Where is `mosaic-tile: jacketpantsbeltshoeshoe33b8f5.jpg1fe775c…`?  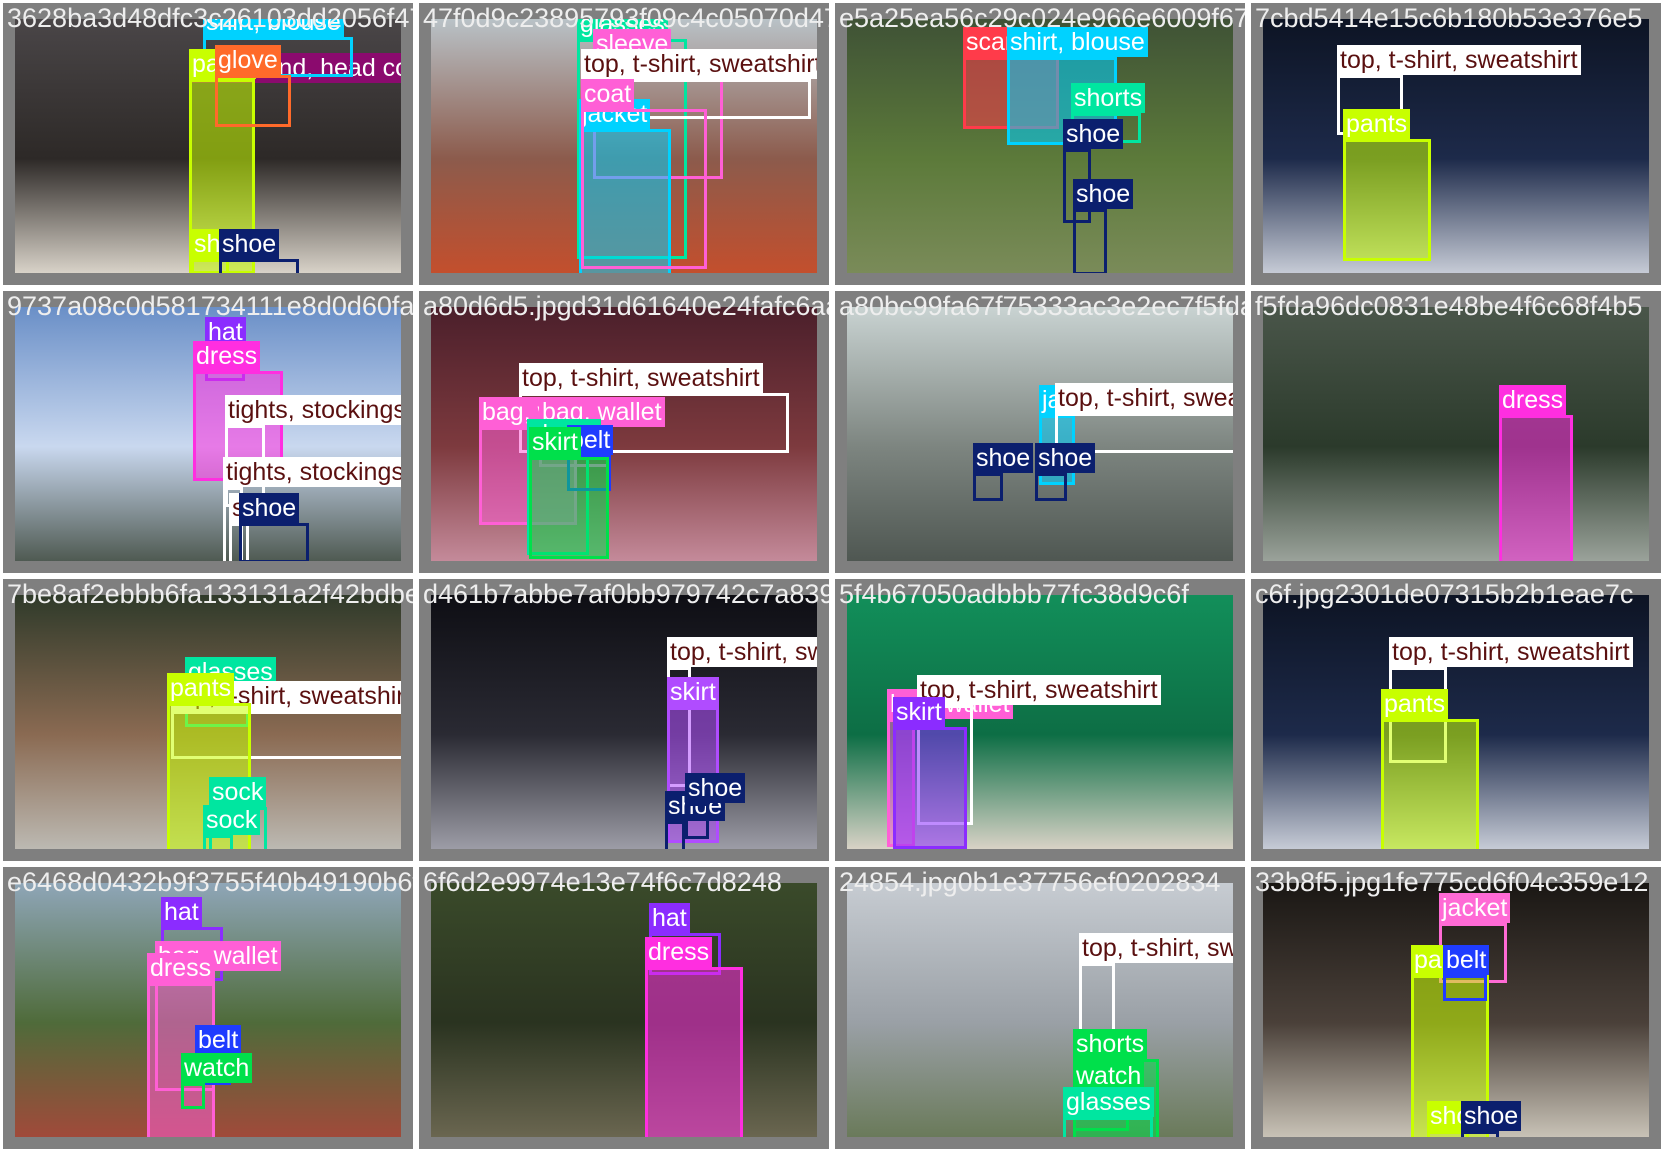 mosaic-tile: jacketpantsbeltshoeshoe33b8f5.jpg1fe775c… is located at coordinates (1456, 1008).